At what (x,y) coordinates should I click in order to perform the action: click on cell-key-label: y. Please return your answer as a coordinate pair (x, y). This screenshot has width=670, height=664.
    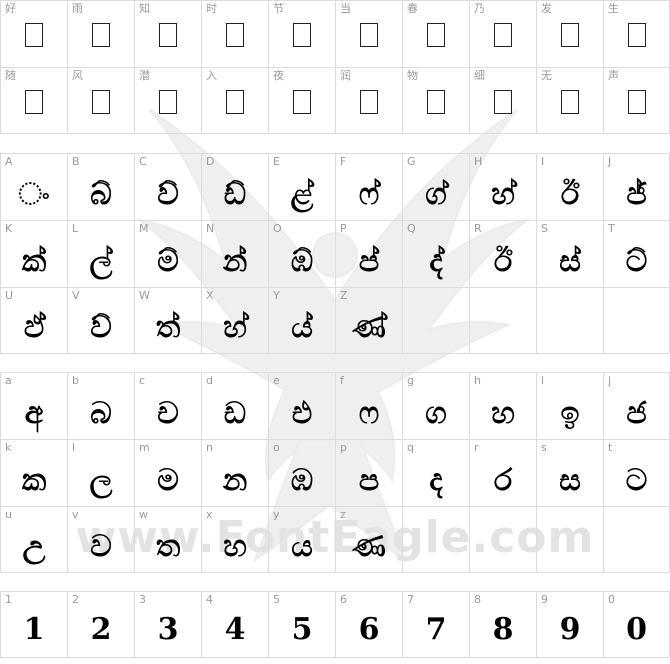
    Looking at the image, I should click on (276, 514).